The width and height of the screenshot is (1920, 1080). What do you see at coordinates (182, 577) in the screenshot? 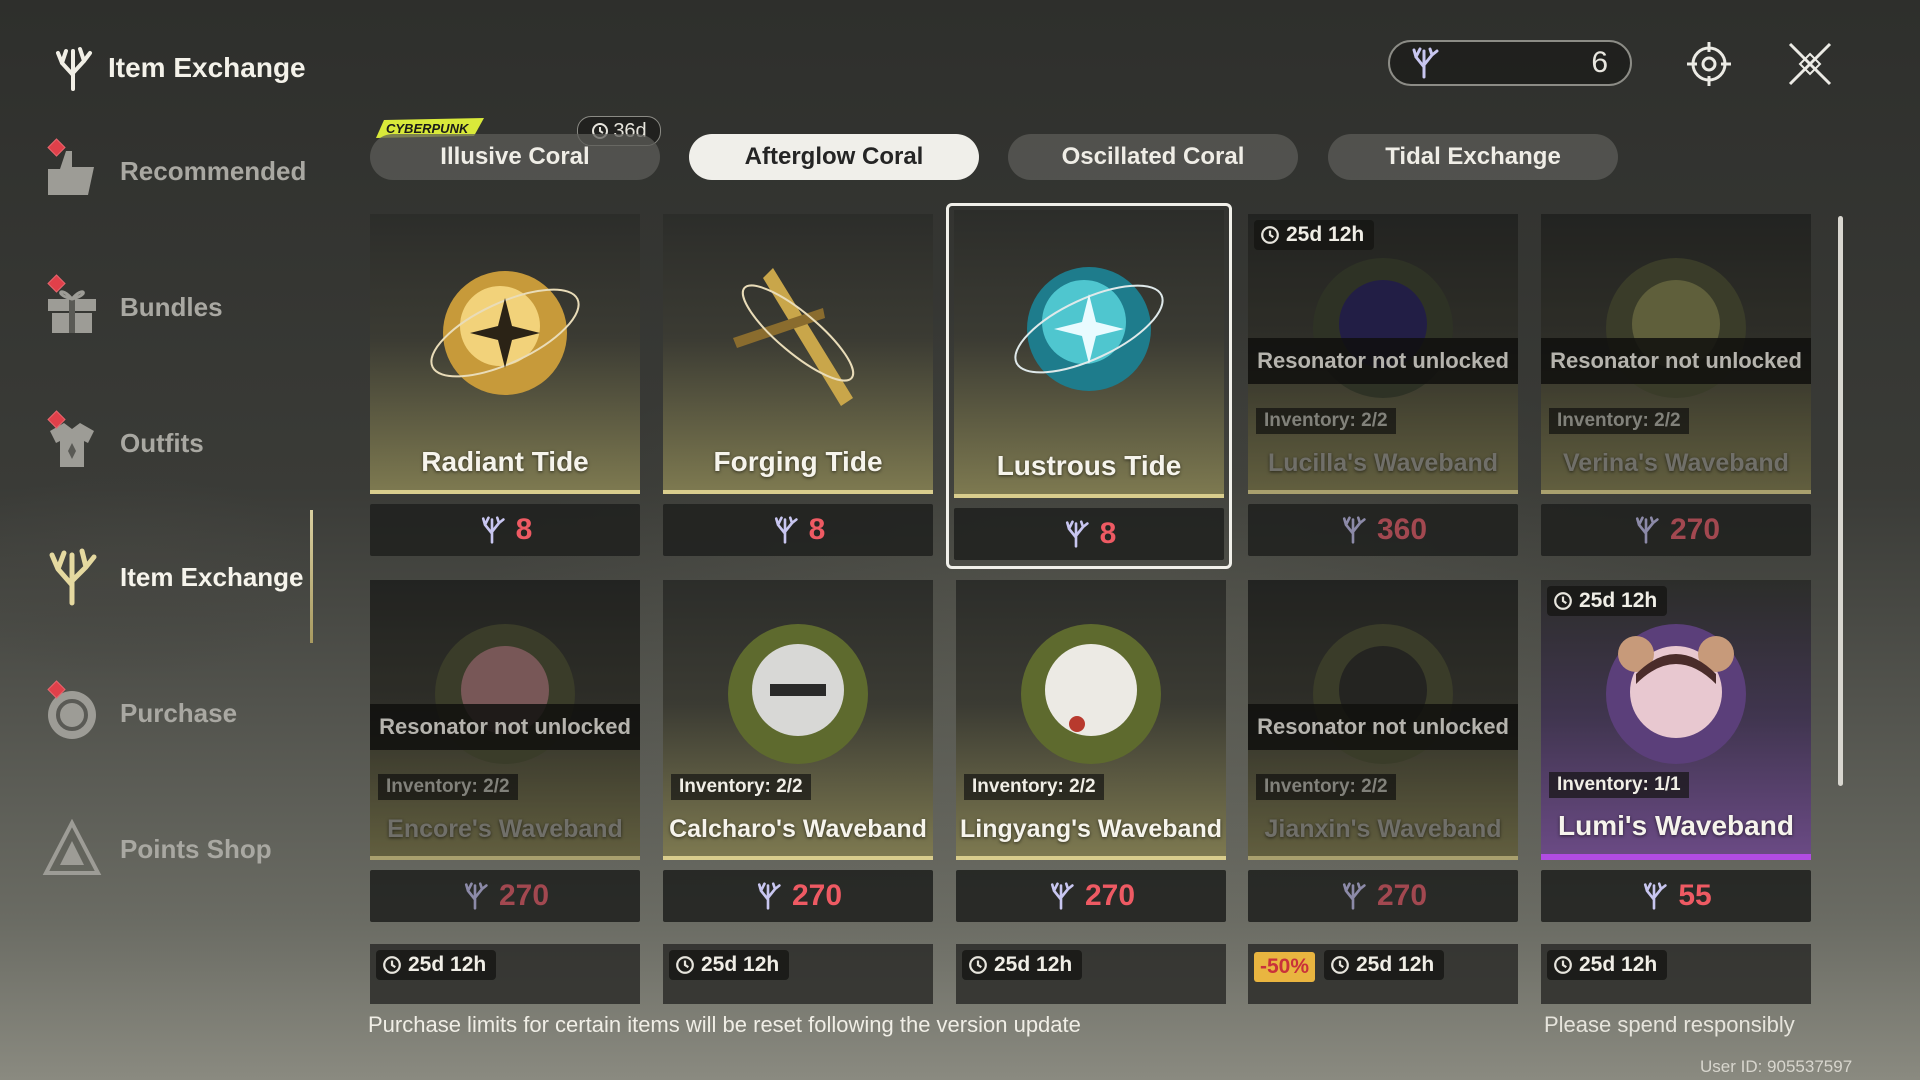
I see `sidebar-item-item-exchange: Item Exchange` at bounding box center [182, 577].